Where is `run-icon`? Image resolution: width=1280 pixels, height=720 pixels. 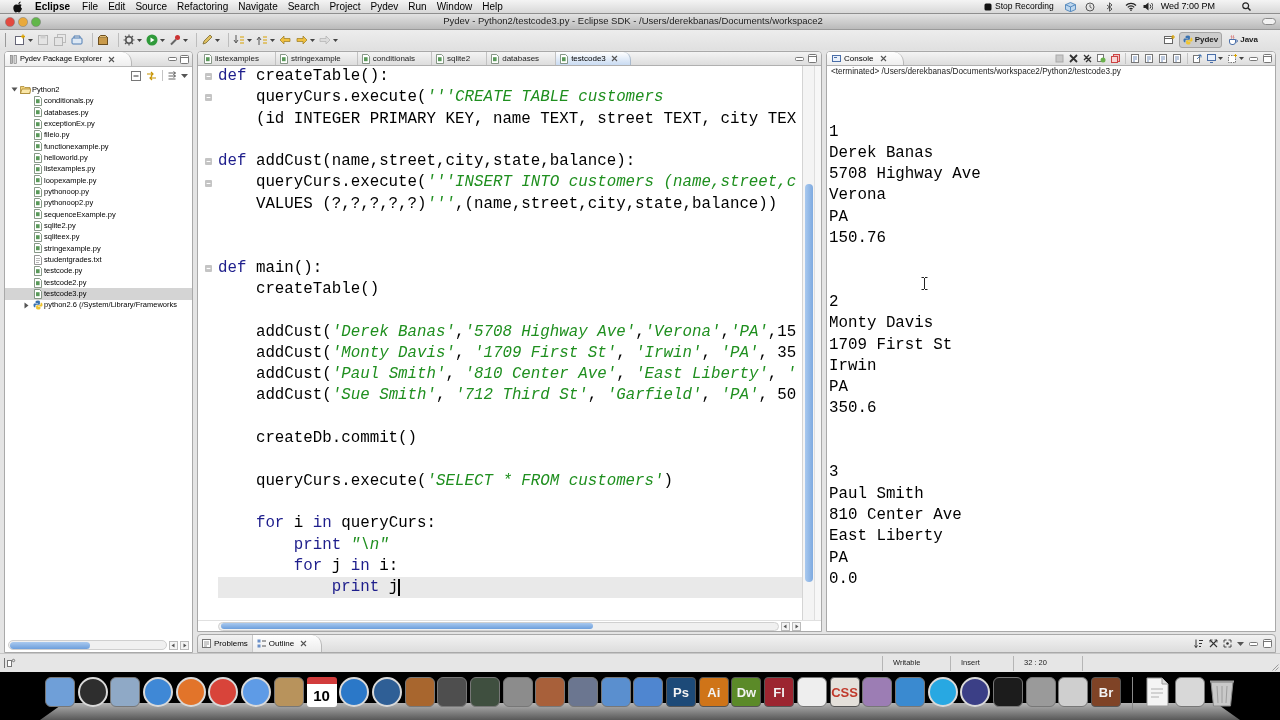
run-icon is located at coordinates (152, 40).